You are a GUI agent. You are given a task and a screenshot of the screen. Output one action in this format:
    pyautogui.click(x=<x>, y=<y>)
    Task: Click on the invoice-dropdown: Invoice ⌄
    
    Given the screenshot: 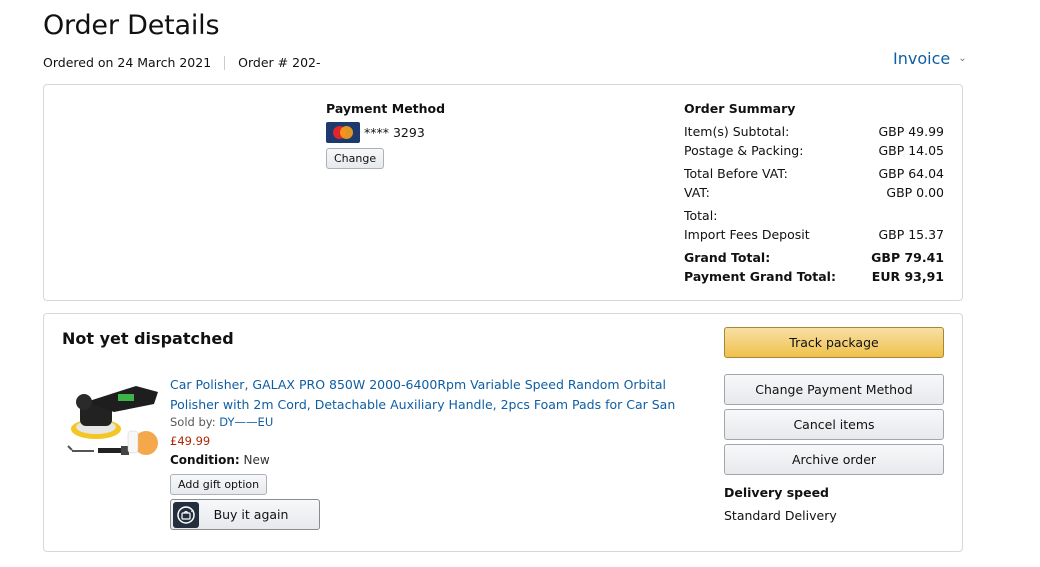 What is the action you would take?
    pyautogui.click(x=930, y=58)
    